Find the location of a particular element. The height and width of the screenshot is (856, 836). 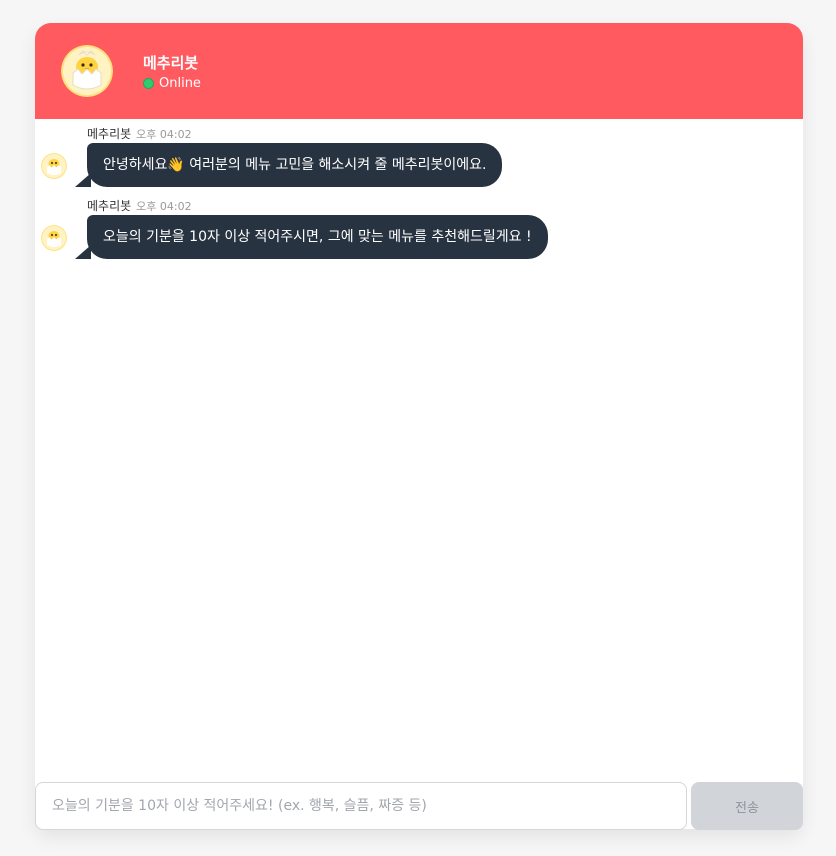

bot-name: 메추리봇 is located at coordinates (171, 63).